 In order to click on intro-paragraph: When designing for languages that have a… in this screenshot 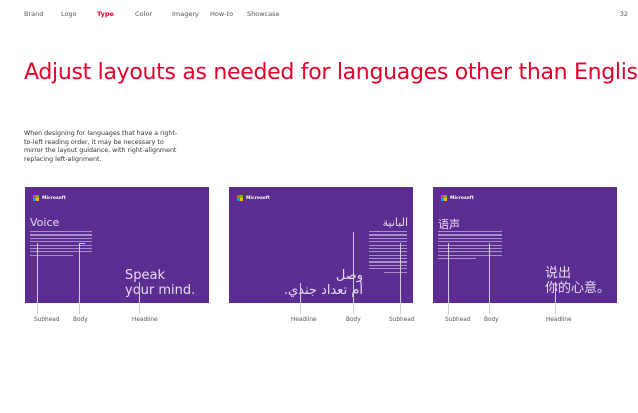, I will do `click(101, 146)`.